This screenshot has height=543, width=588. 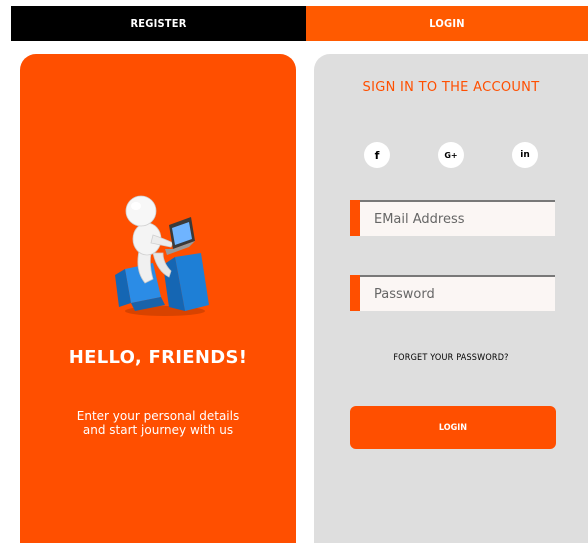 I want to click on login-button: LOGIN, so click(x=453, y=427).